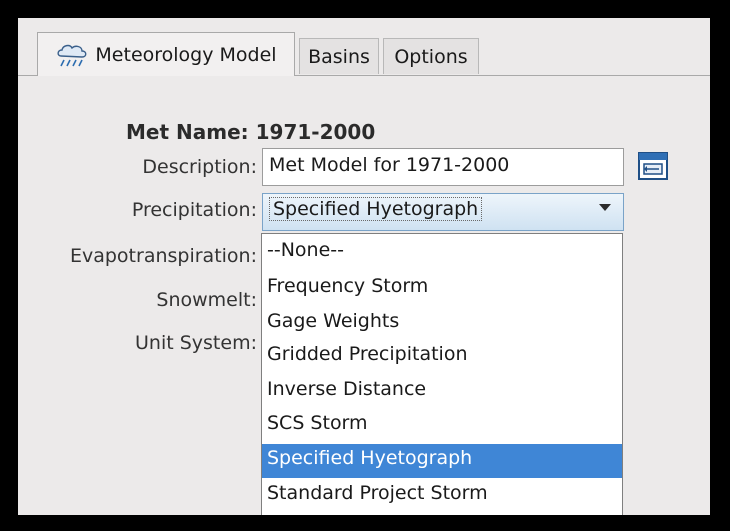  I want to click on description-label: Description:, so click(199, 167).